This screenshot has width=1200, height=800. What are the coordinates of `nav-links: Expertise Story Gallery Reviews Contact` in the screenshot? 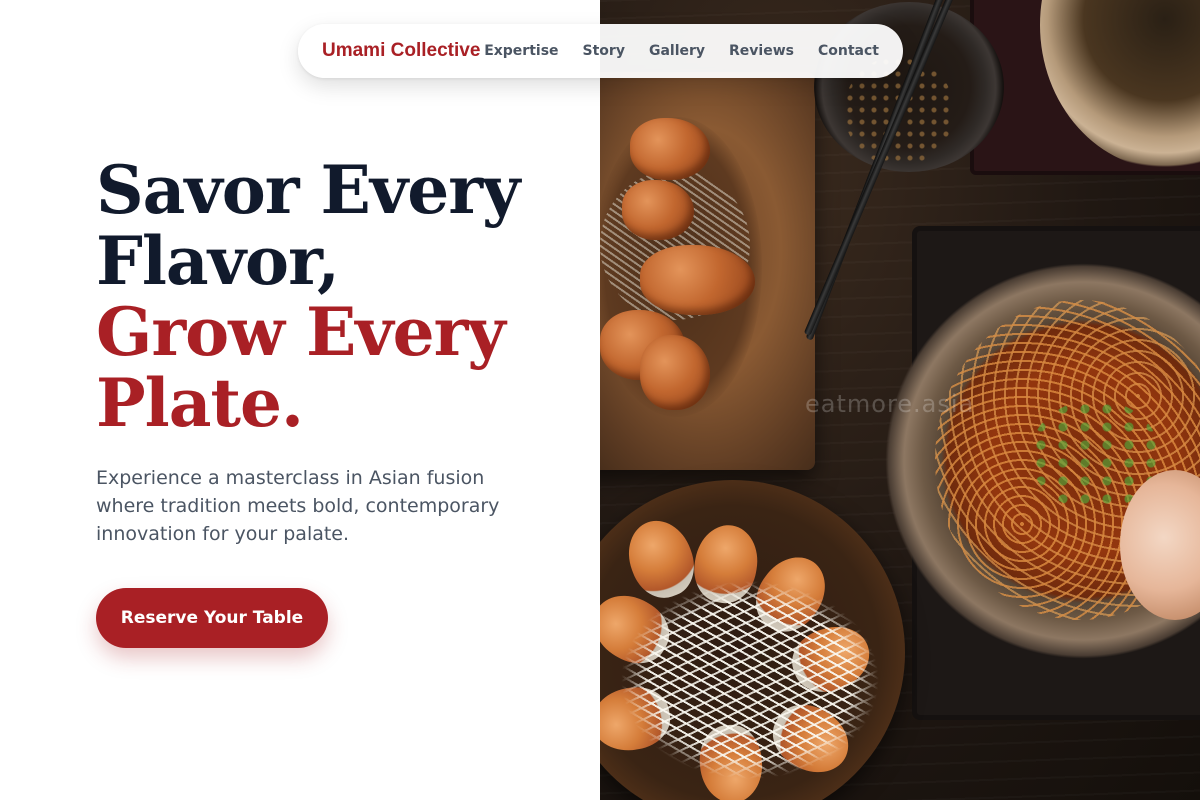 It's located at (681, 51).